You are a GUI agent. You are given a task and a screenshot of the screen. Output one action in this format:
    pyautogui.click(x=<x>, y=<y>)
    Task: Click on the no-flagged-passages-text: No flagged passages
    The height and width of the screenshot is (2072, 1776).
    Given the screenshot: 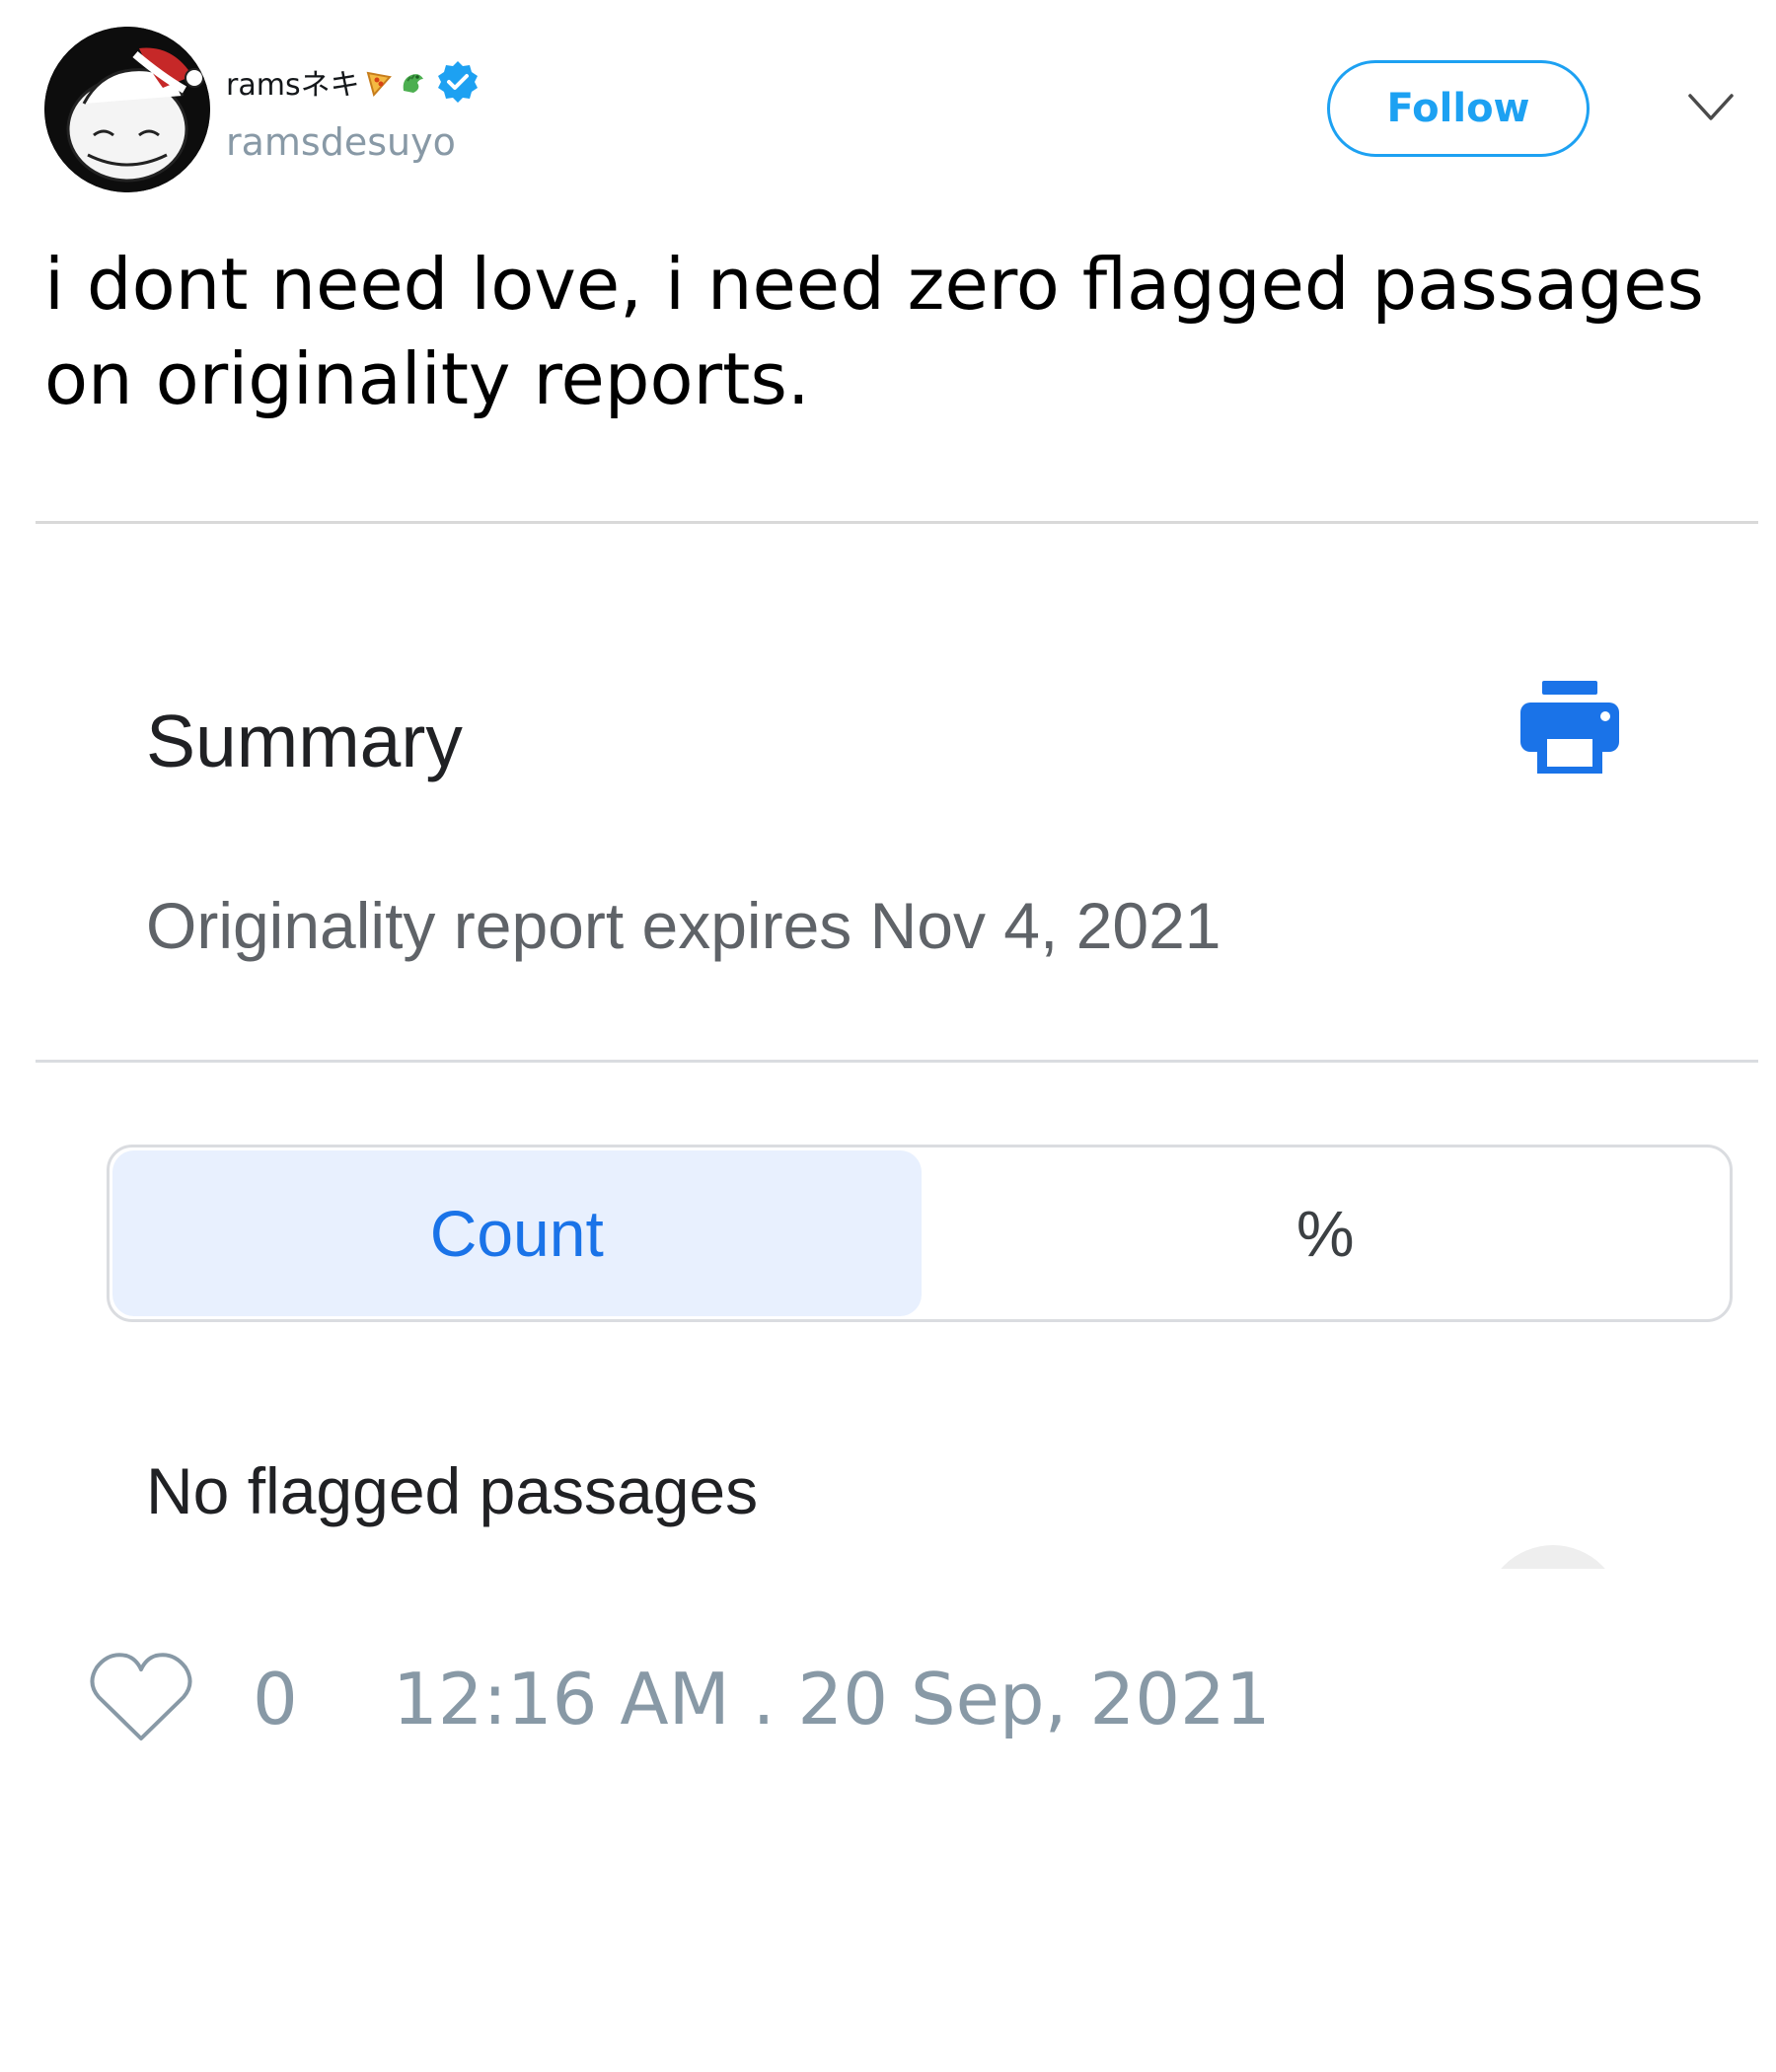 What is the action you would take?
    pyautogui.click(x=453, y=1491)
    